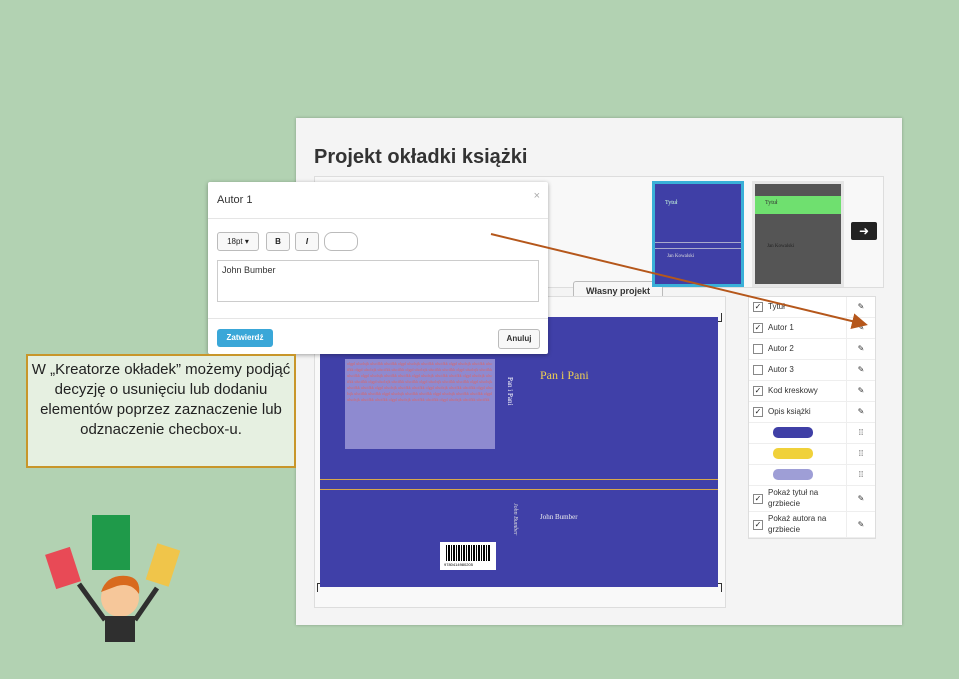 The width and height of the screenshot is (959, 679). What do you see at coordinates (235, 200) in the screenshot?
I see `dialog-title: Autor 1` at bounding box center [235, 200].